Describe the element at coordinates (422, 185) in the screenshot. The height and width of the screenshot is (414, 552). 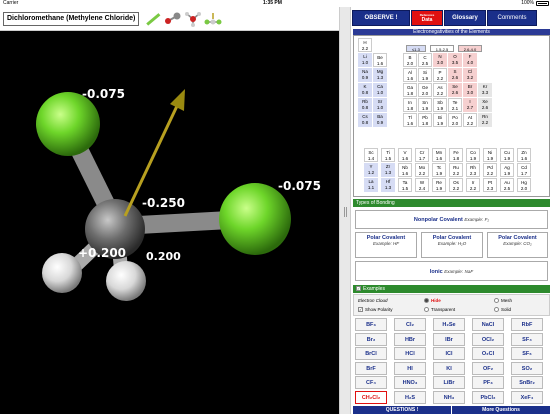
I see `element-w: W 2.4` at that location.